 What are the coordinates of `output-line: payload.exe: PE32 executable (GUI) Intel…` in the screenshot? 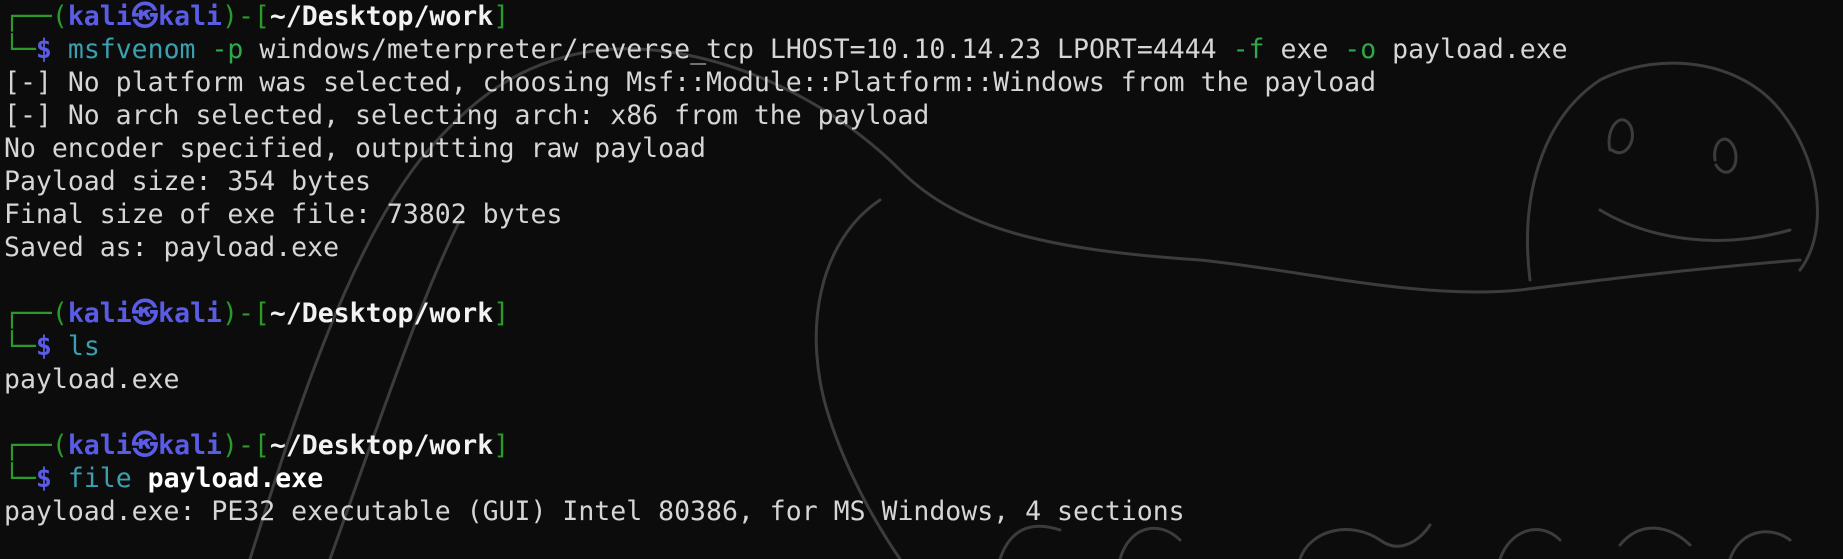 It's located at (594, 511).